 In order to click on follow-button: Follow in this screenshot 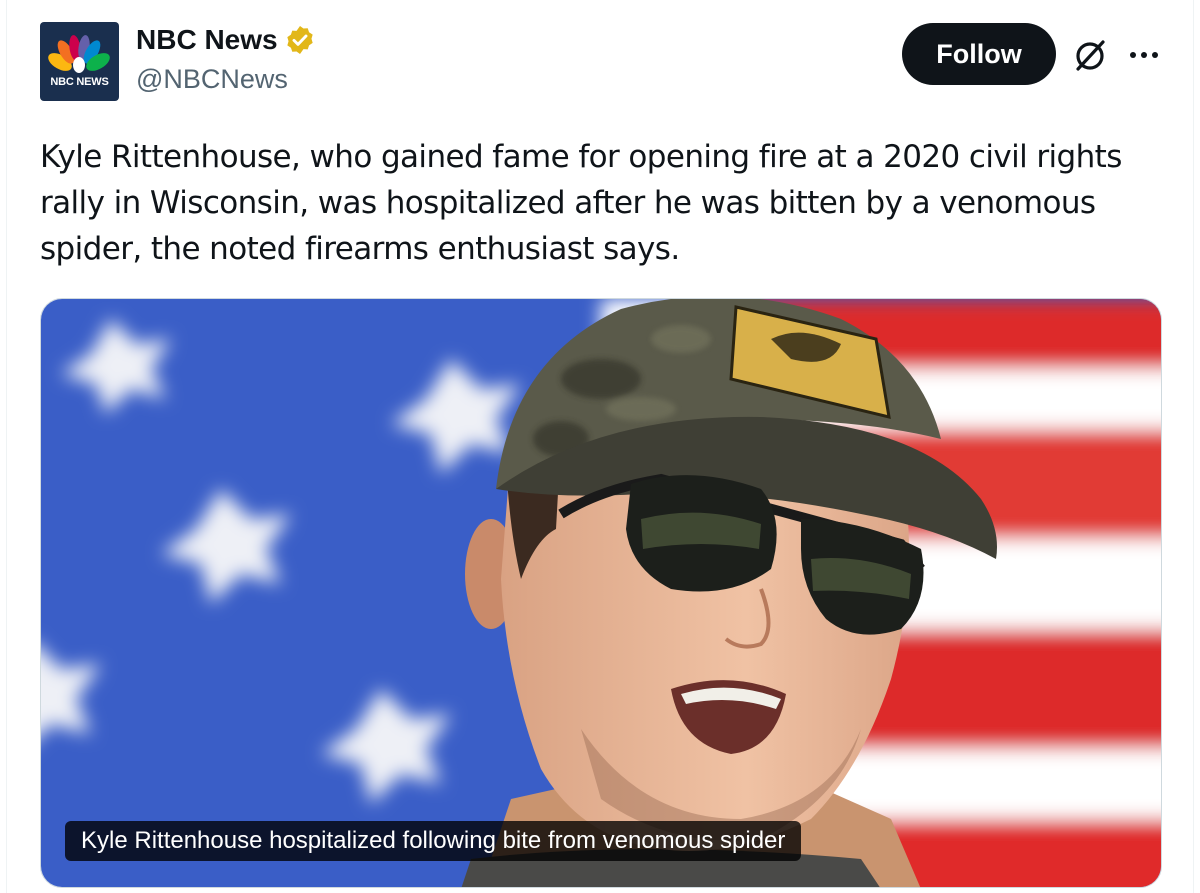, I will do `click(979, 54)`.